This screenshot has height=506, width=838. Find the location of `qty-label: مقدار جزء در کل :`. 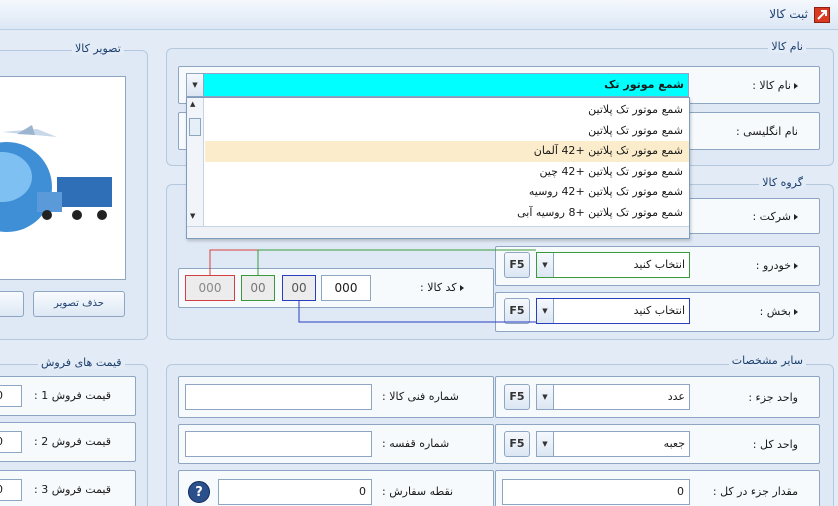

qty-label: مقدار جزء در کل : is located at coordinates (755, 491).